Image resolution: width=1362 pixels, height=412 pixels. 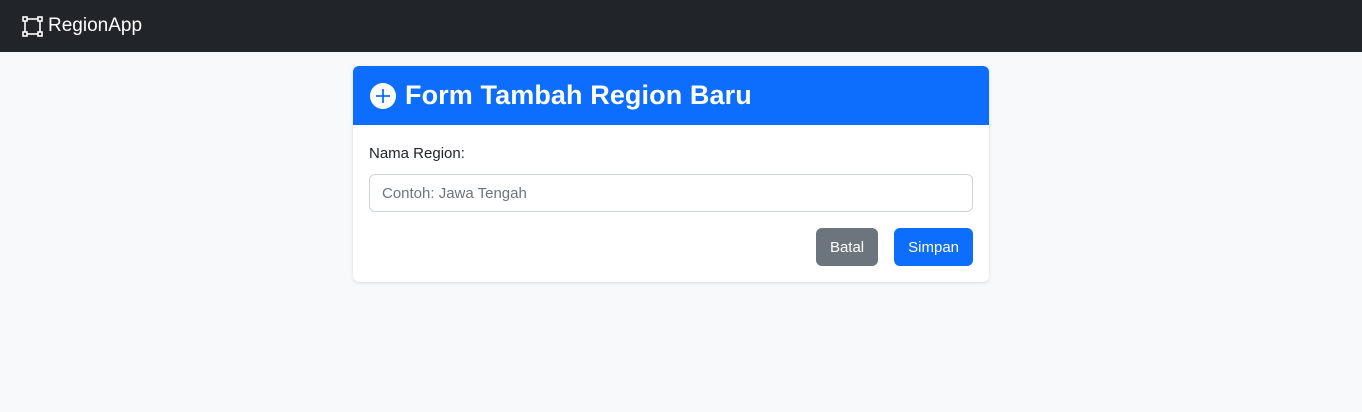 I want to click on card-header: Form Tambah Region Baru, so click(x=671, y=95).